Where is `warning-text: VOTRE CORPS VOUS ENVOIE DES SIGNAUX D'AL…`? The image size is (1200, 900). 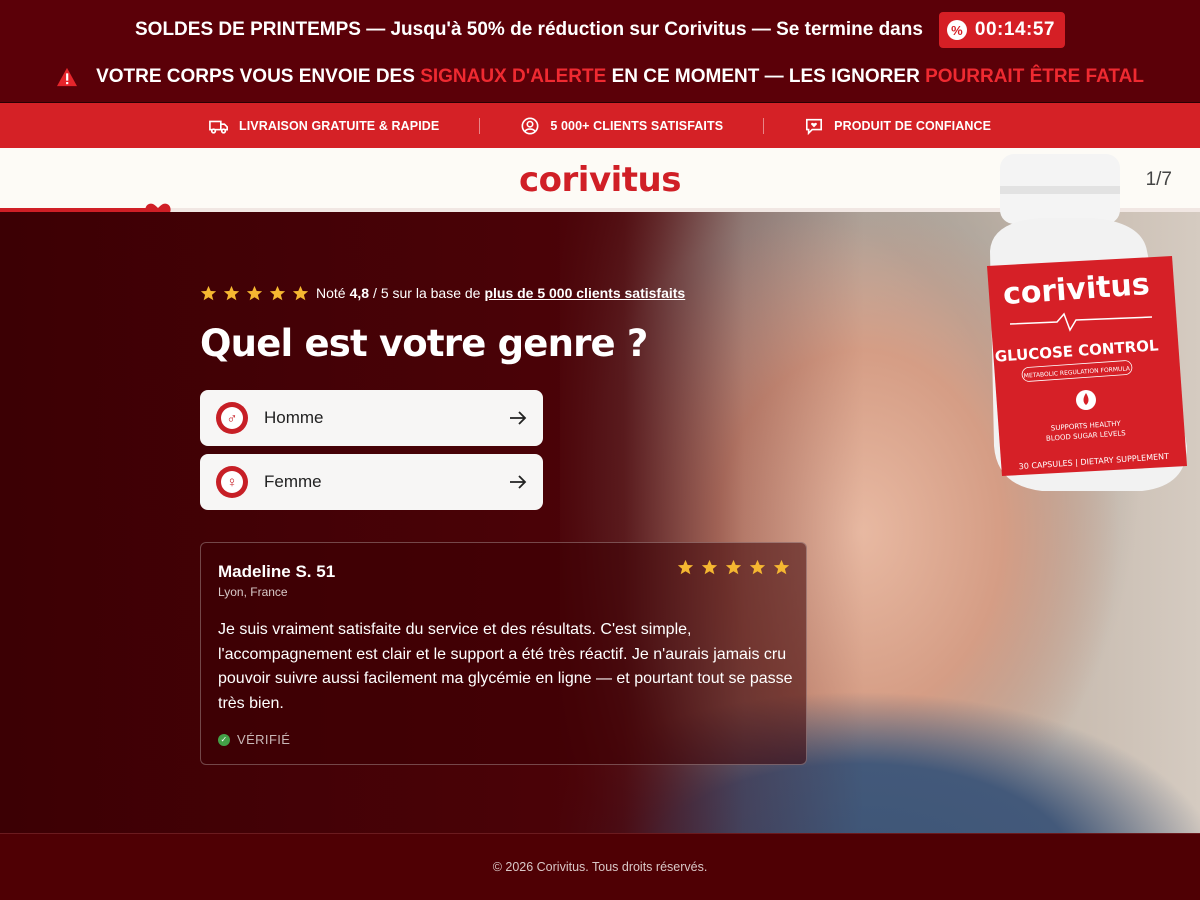 warning-text: VOTRE CORPS VOUS ENVOIE DES SIGNAUX D'AL… is located at coordinates (620, 77).